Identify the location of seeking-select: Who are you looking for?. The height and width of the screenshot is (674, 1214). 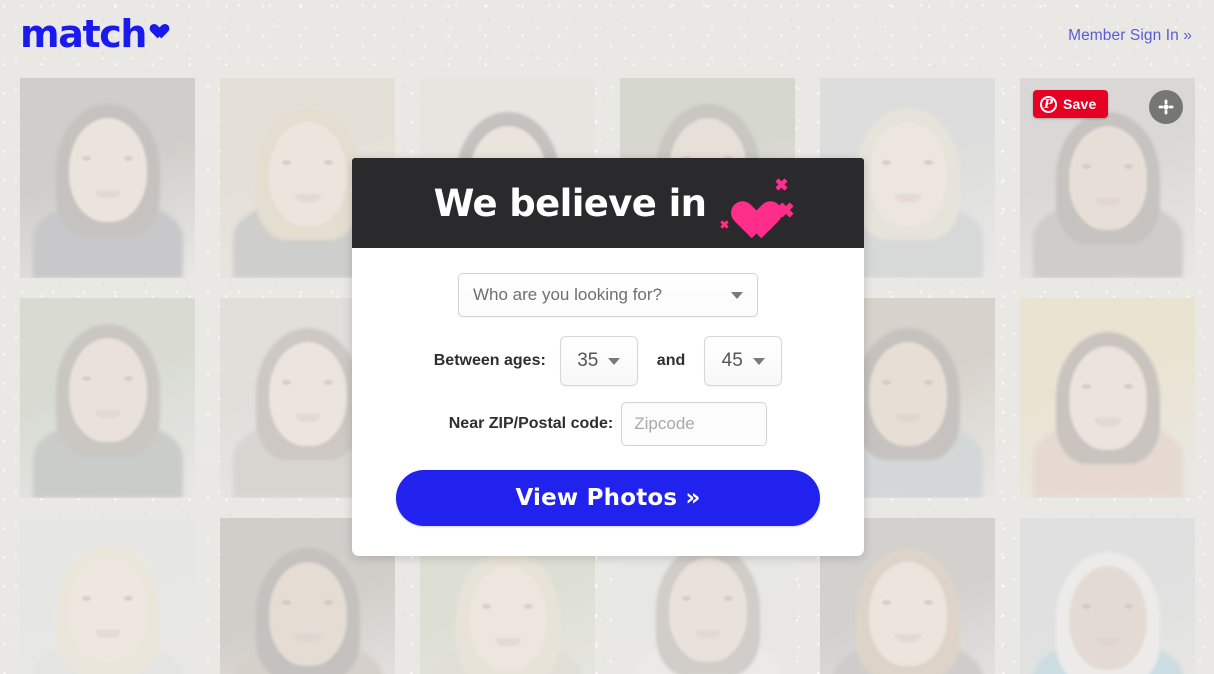
(608, 295).